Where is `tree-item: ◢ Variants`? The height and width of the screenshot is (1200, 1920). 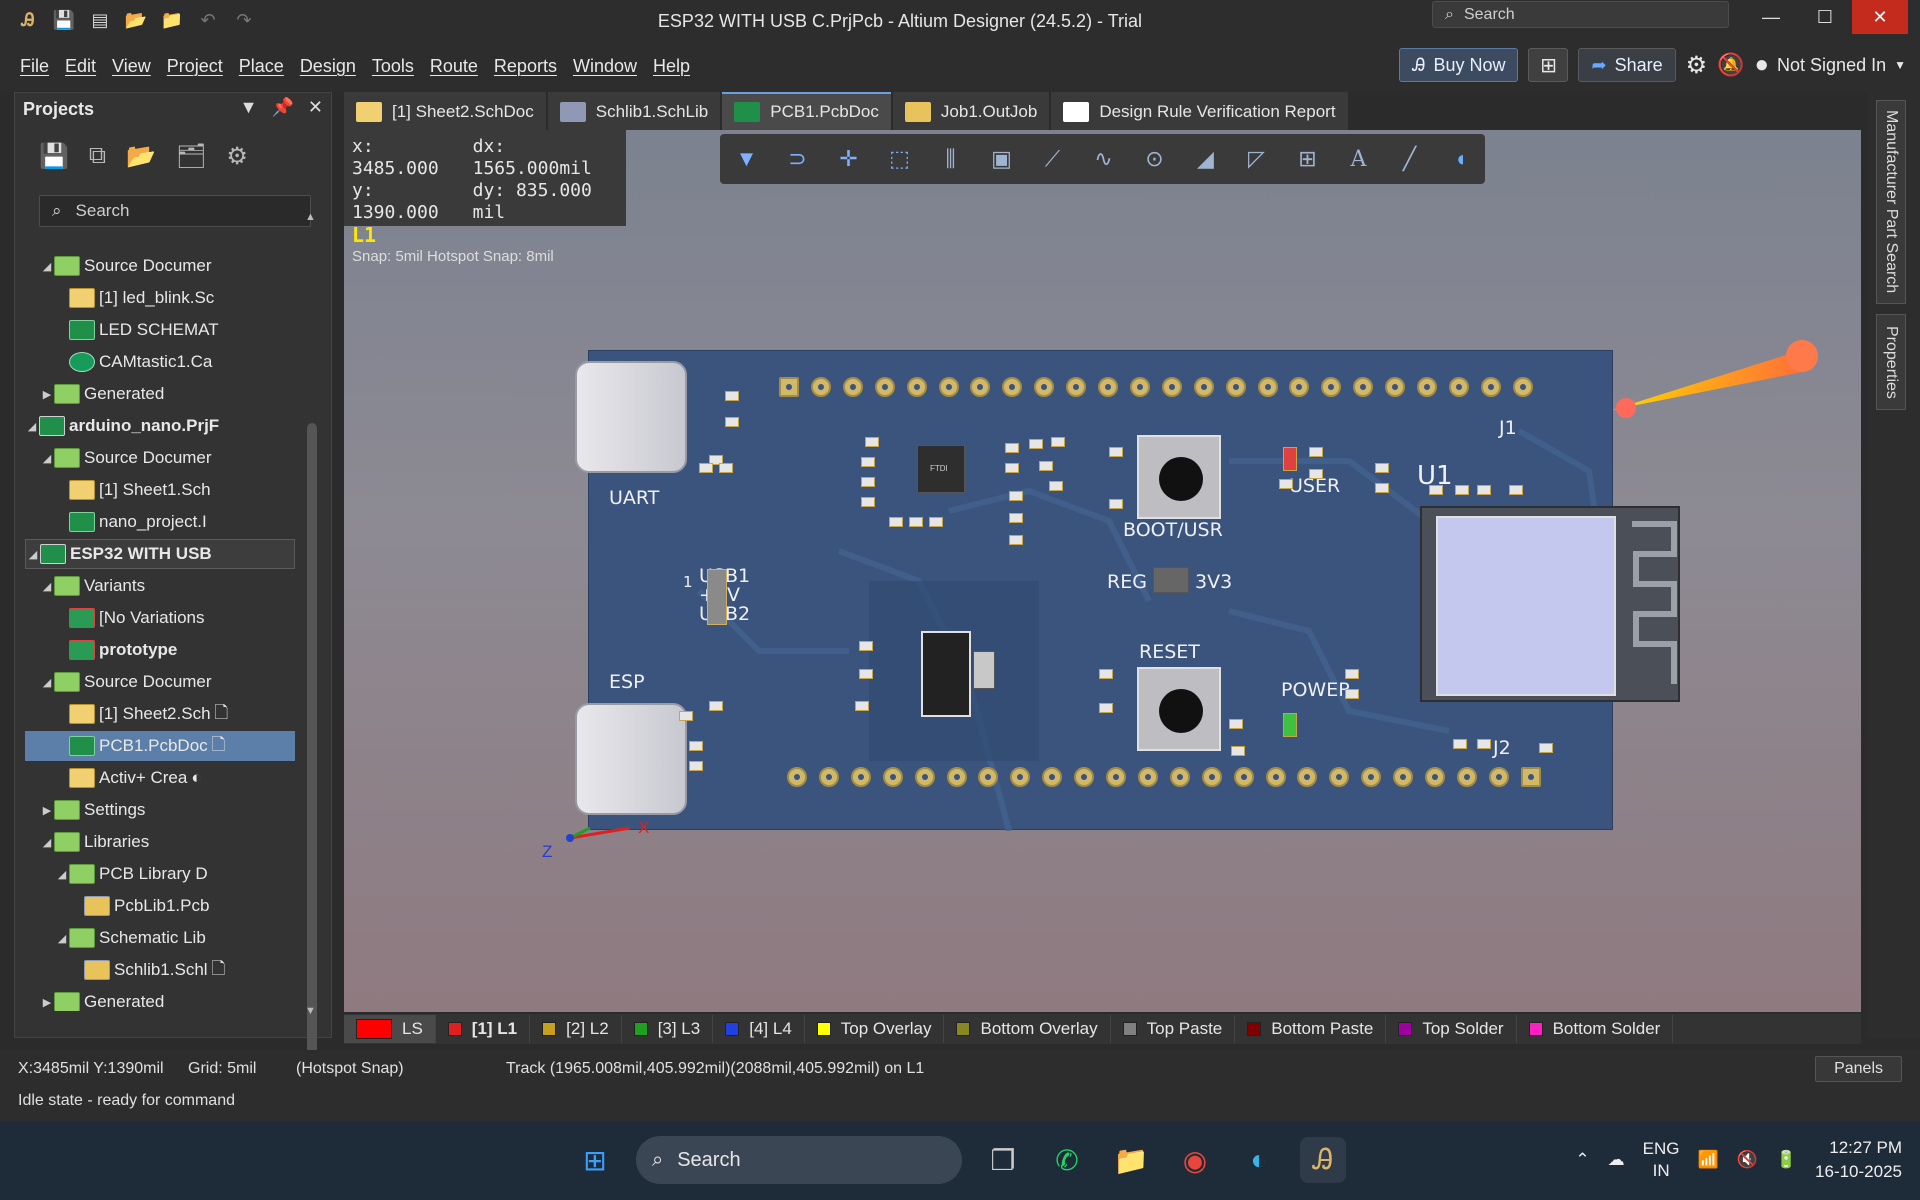 tree-item: ◢ Variants is located at coordinates (160, 586).